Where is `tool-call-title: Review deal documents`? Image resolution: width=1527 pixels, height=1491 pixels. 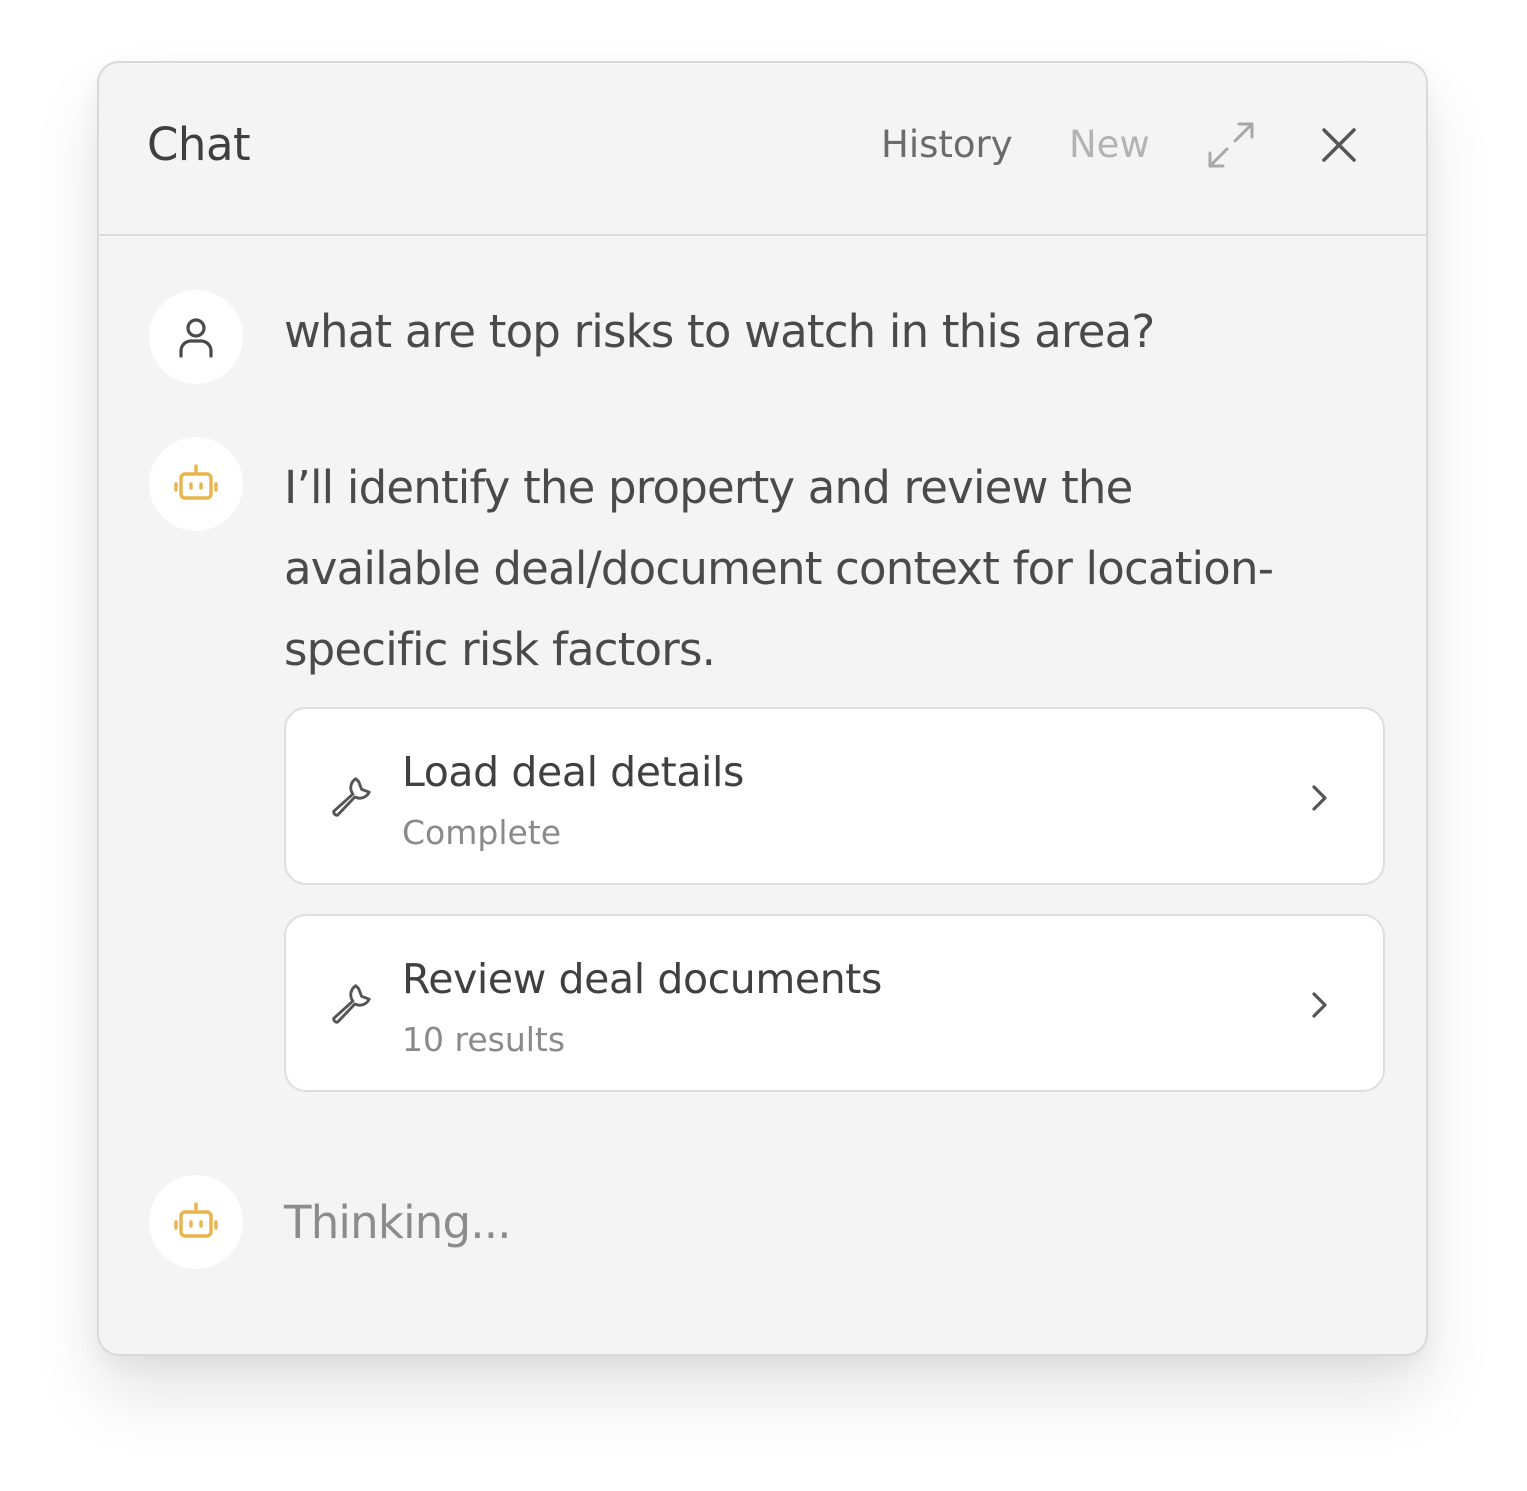 tool-call-title: Review deal documents is located at coordinates (642, 979).